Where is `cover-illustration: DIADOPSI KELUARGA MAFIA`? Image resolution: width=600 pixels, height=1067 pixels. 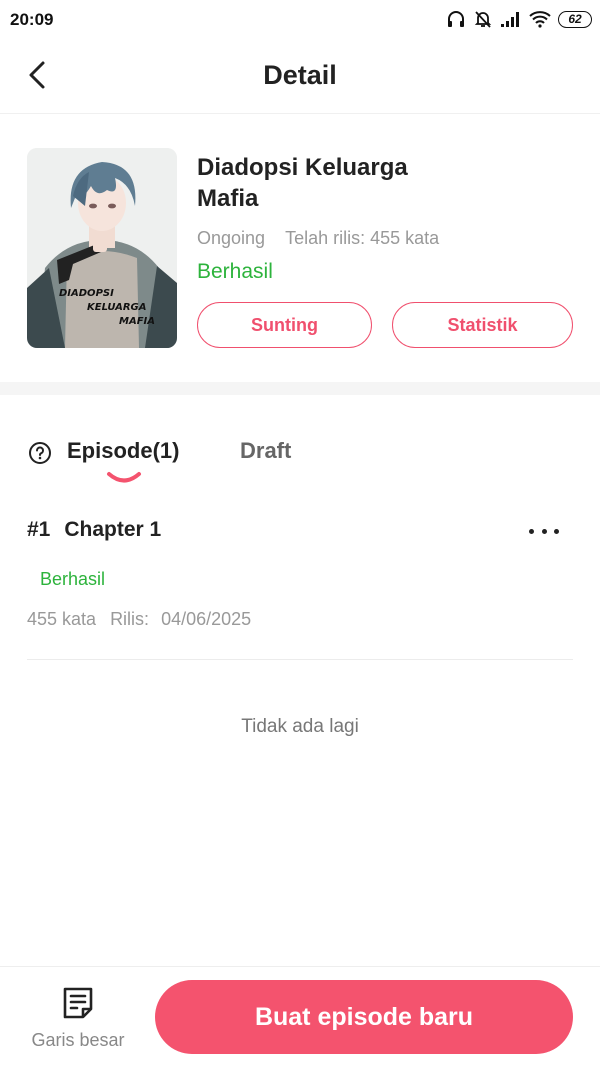
cover-illustration: DIADOPSI KELUARGA MAFIA is located at coordinates (102, 248).